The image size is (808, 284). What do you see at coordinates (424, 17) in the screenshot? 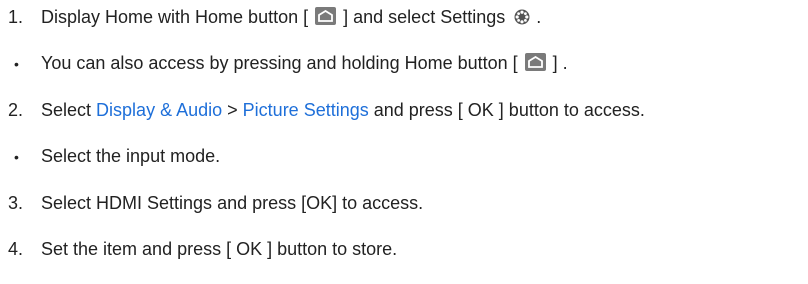
I see `step-text-mid: ] and select Settings` at bounding box center [424, 17].